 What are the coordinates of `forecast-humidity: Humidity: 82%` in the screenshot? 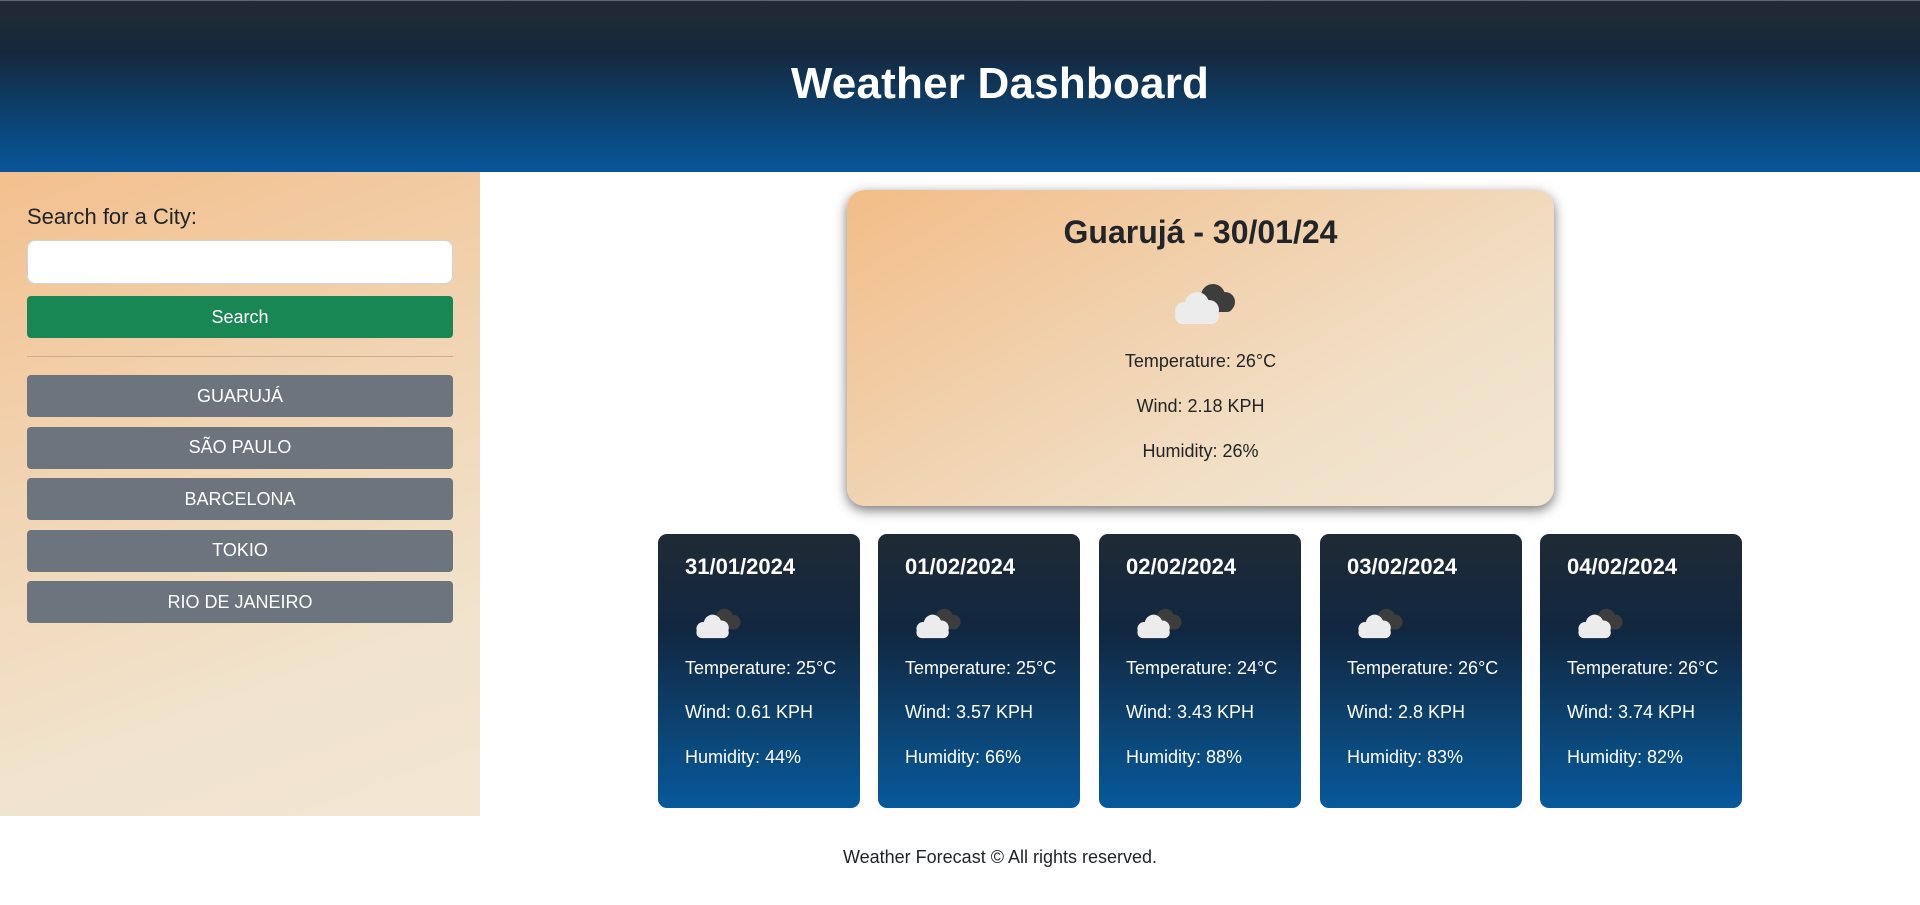 It's located at (1625, 757).